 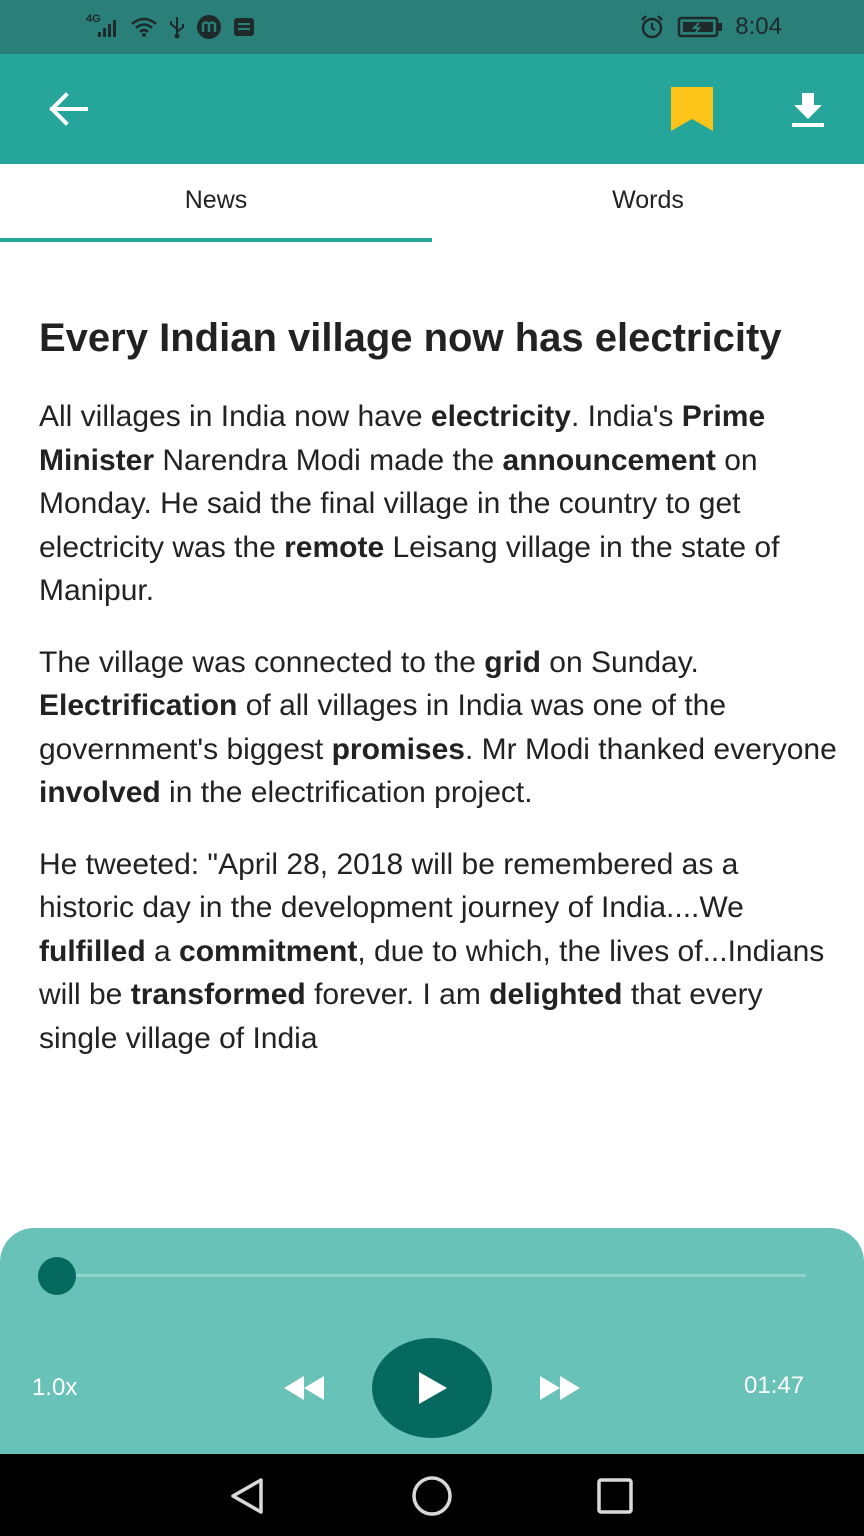 I want to click on play-icon, so click(x=432, y=1388).